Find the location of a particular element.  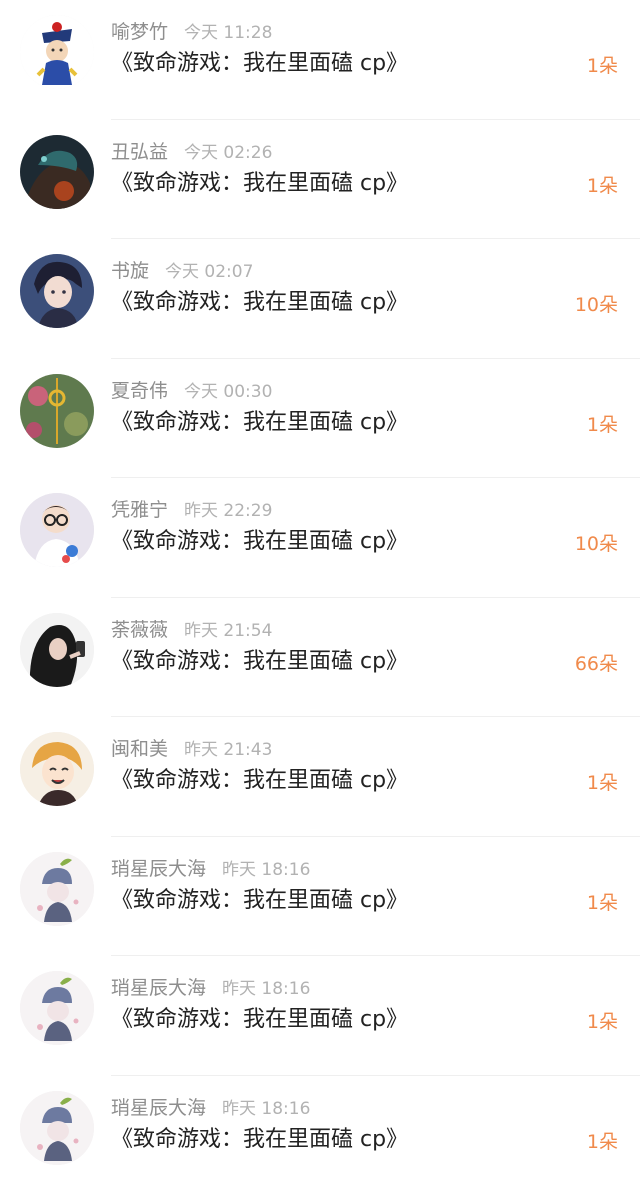

list-item: 夏奇伟今天 00:30 《致命游戏：我在里面磕 cp》 1朵 is located at coordinates (320, 419).